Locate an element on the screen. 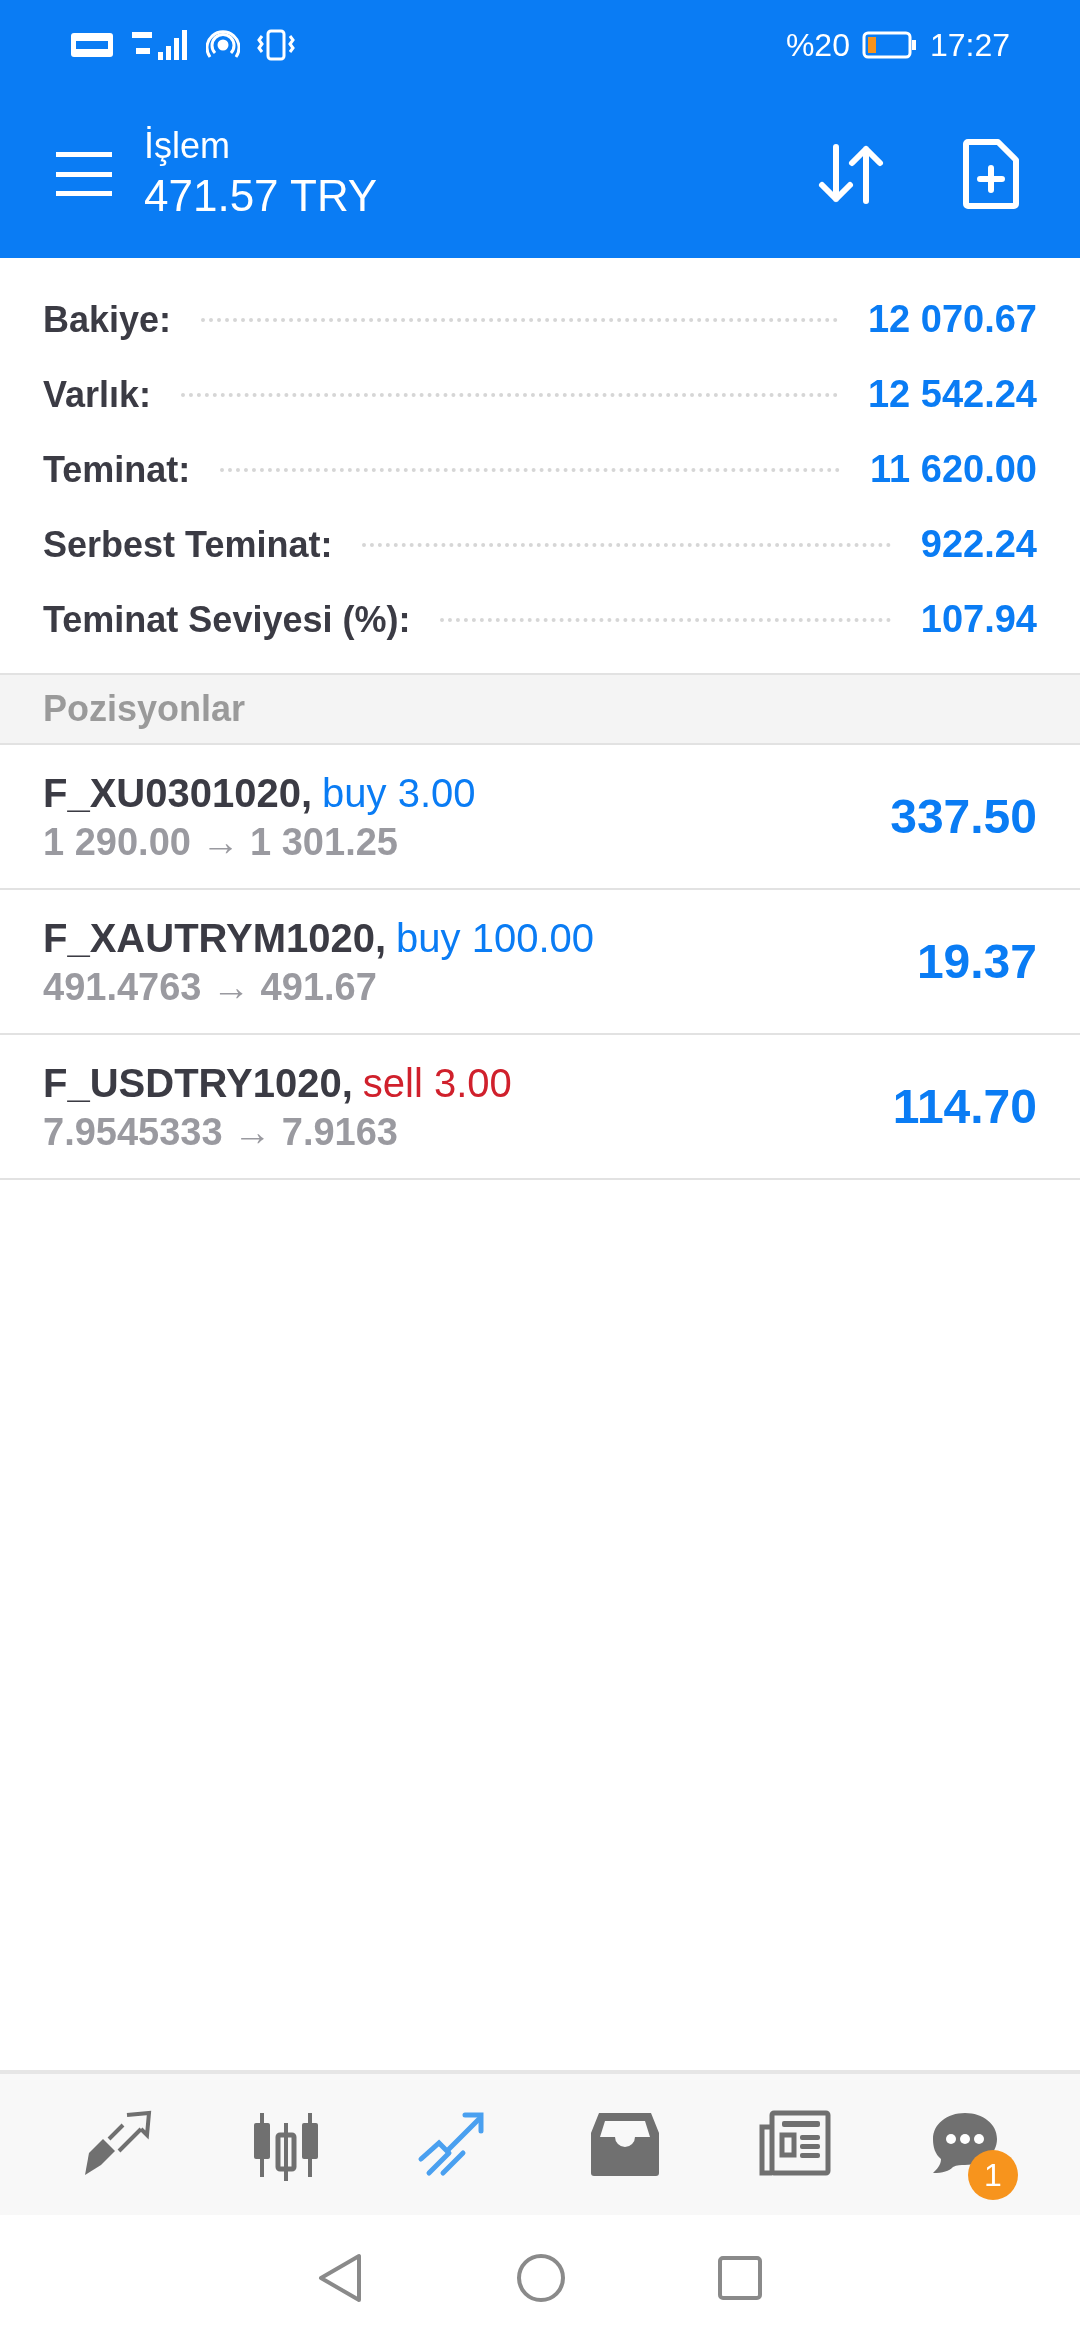  price-change: 7.9545333 → 7.9163 is located at coordinates (221, 1132).